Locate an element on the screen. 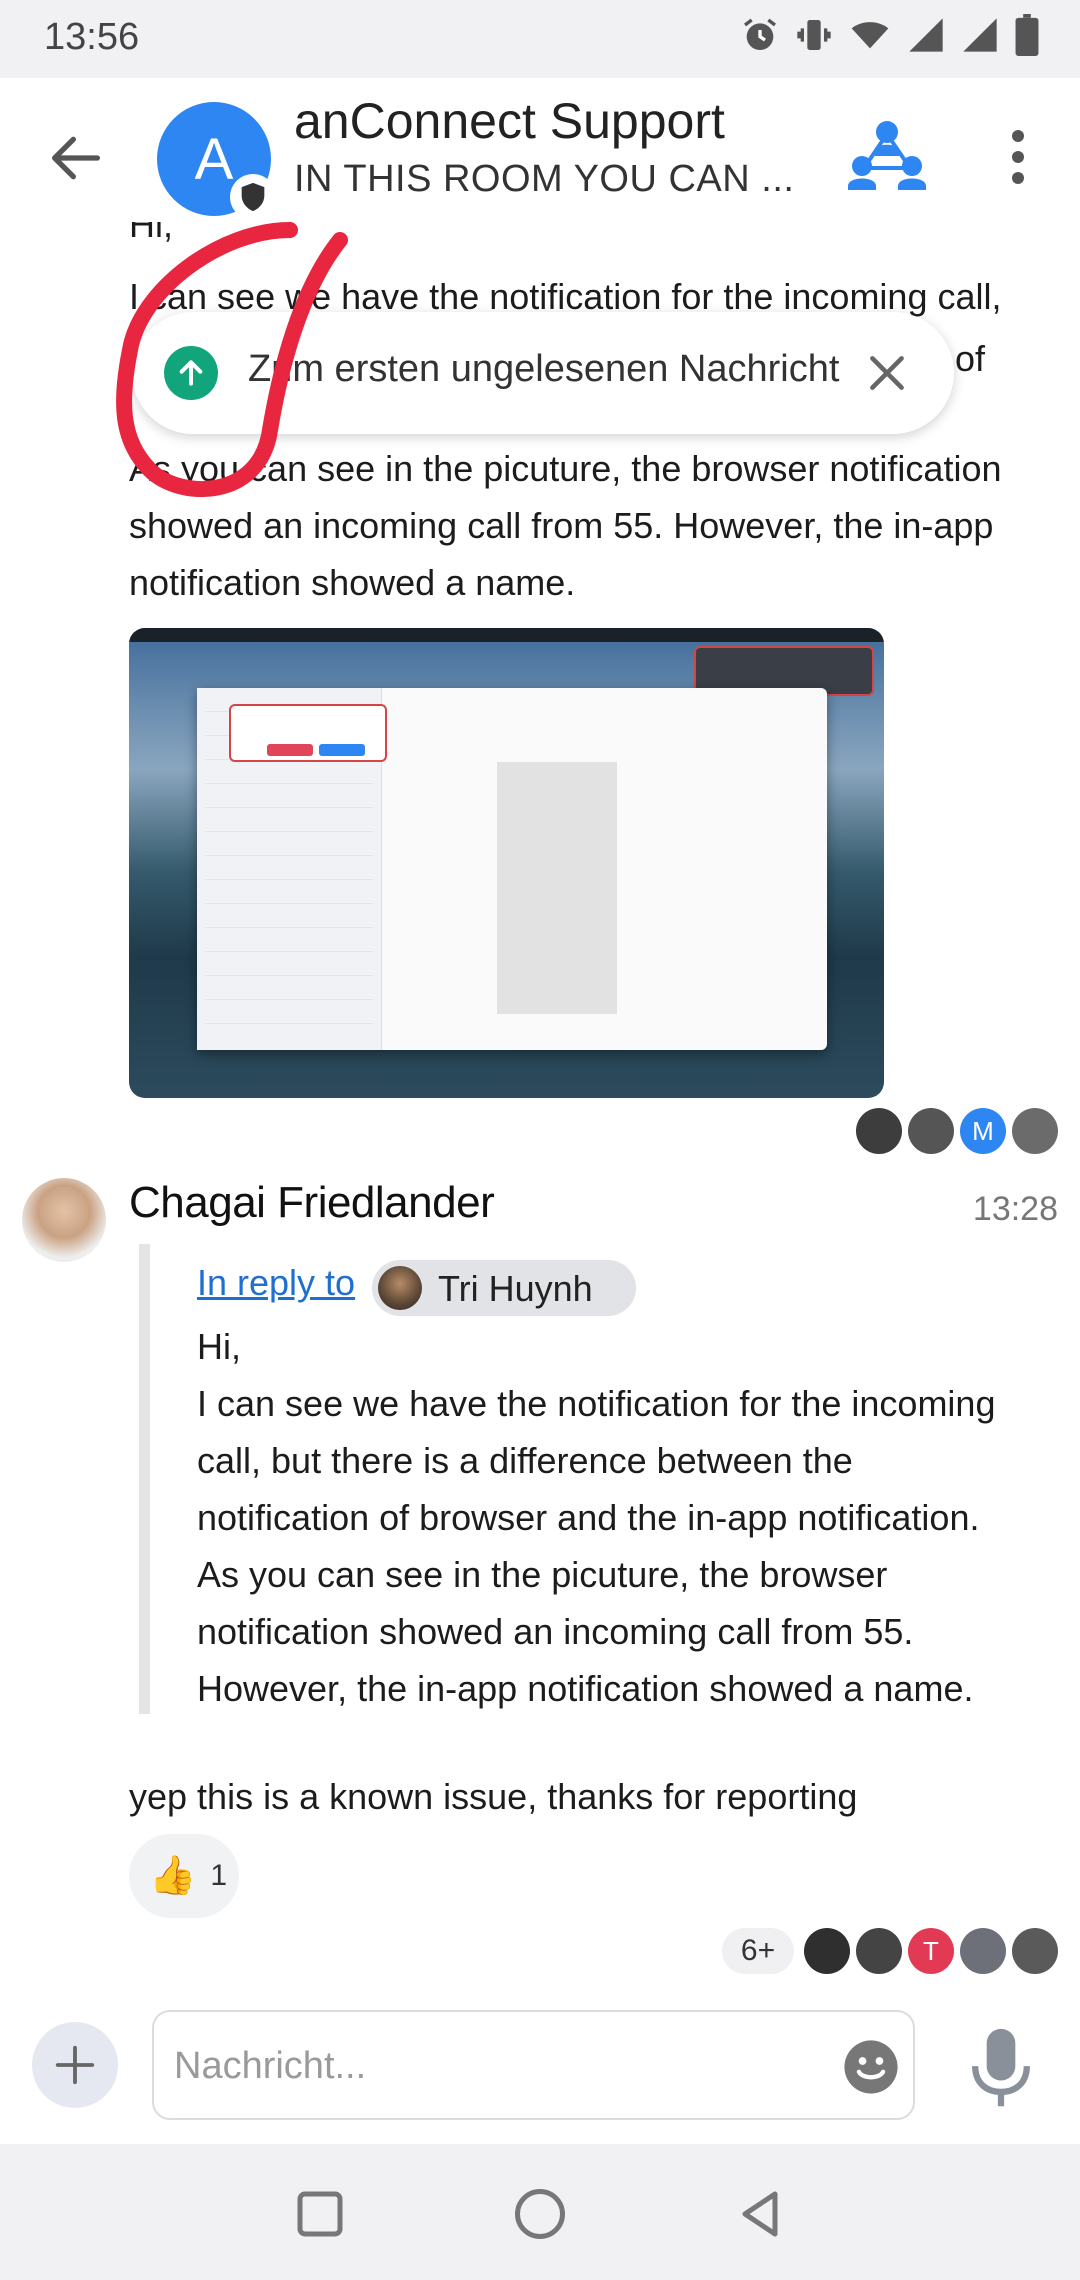  more-vertical-icon is located at coordinates (1018, 157).